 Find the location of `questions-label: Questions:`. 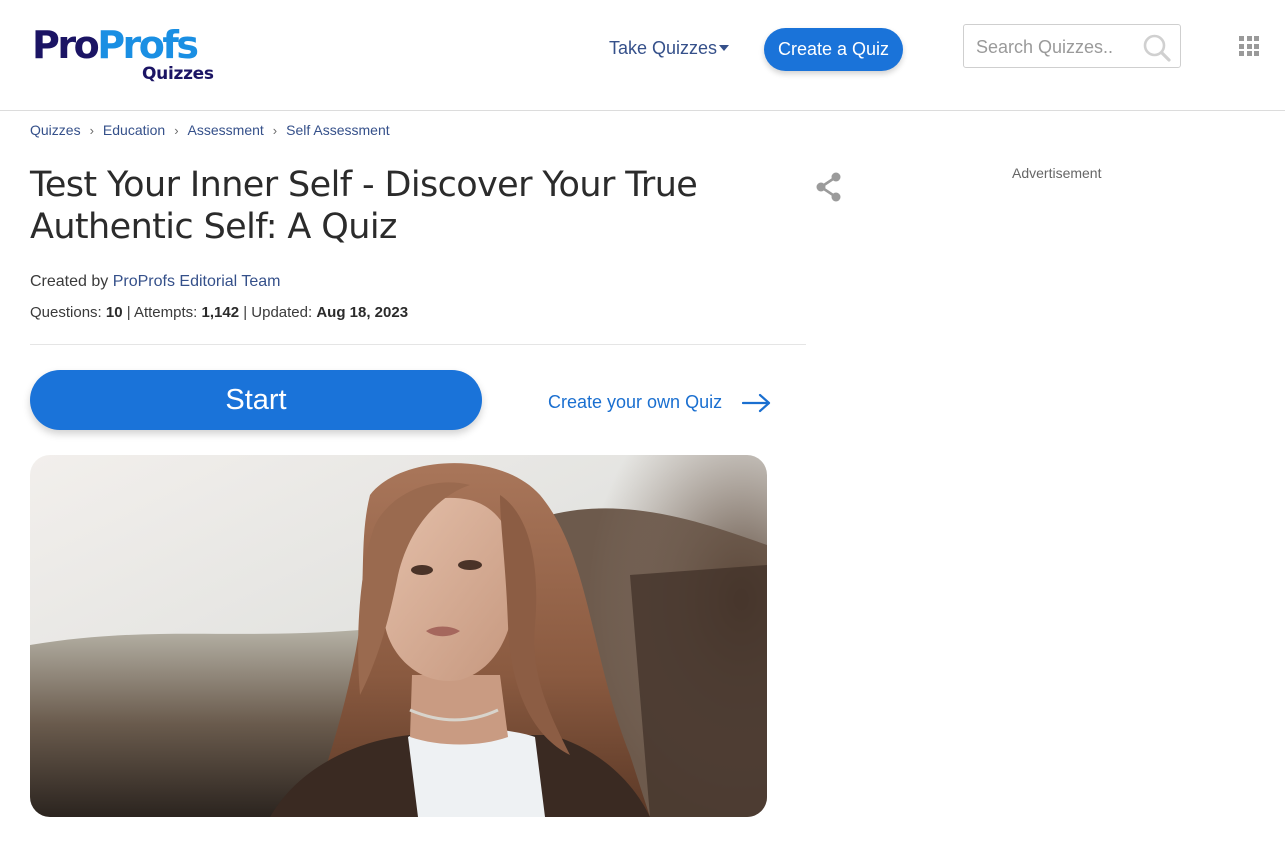

questions-label: Questions: is located at coordinates (68, 312).